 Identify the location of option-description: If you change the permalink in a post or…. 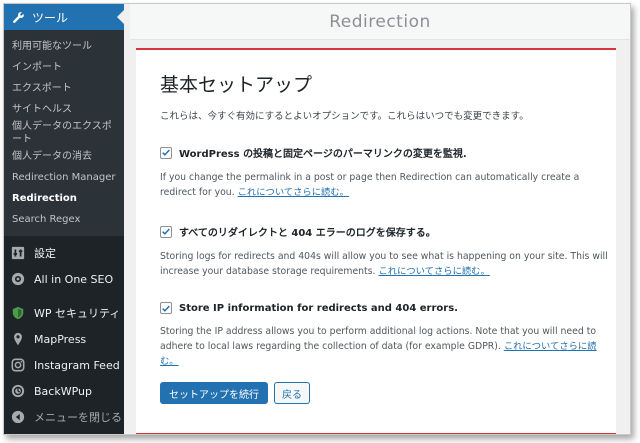
(370, 185).